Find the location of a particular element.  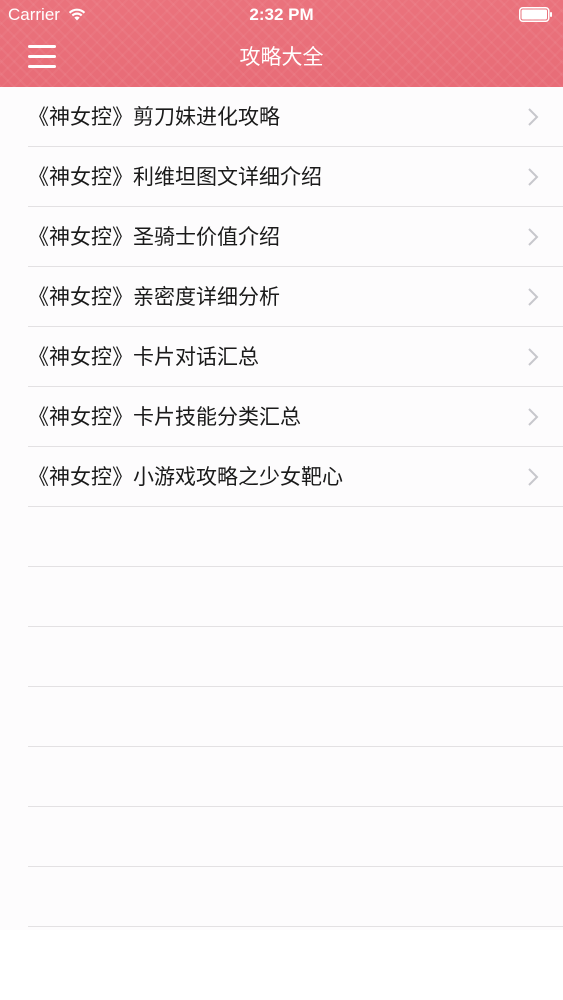

list-item: 《神女控》小游戏攻略之少女靶心 is located at coordinates (295, 477).